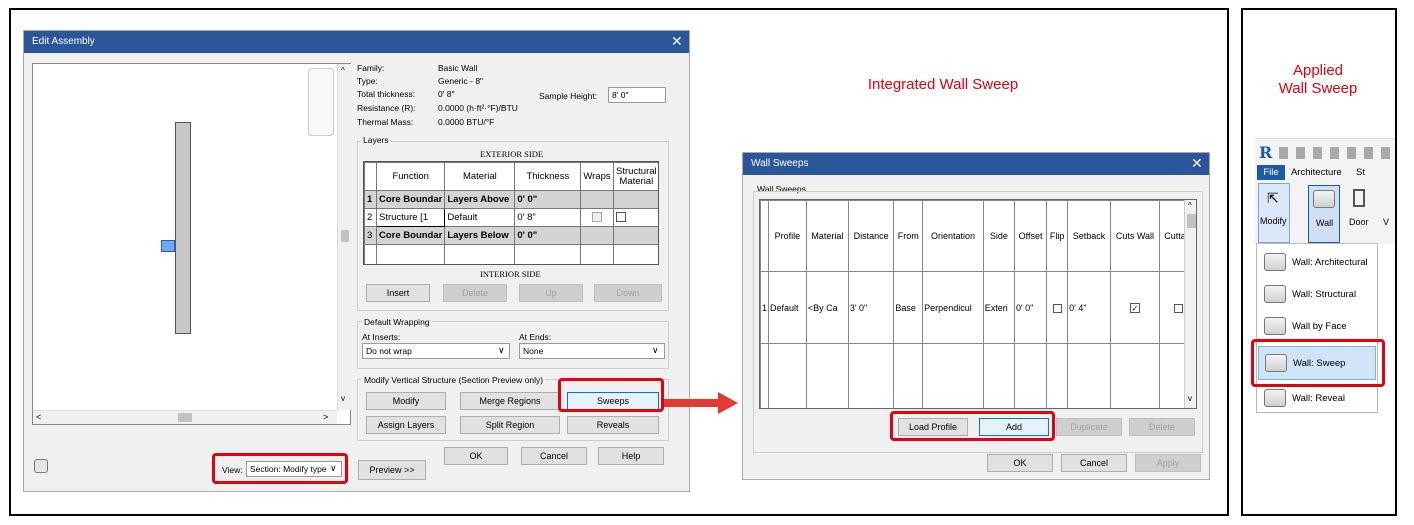 This screenshot has height=525, width=1414. Describe the element at coordinates (613, 425) in the screenshot. I see `reveals-button: Reveals` at that location.